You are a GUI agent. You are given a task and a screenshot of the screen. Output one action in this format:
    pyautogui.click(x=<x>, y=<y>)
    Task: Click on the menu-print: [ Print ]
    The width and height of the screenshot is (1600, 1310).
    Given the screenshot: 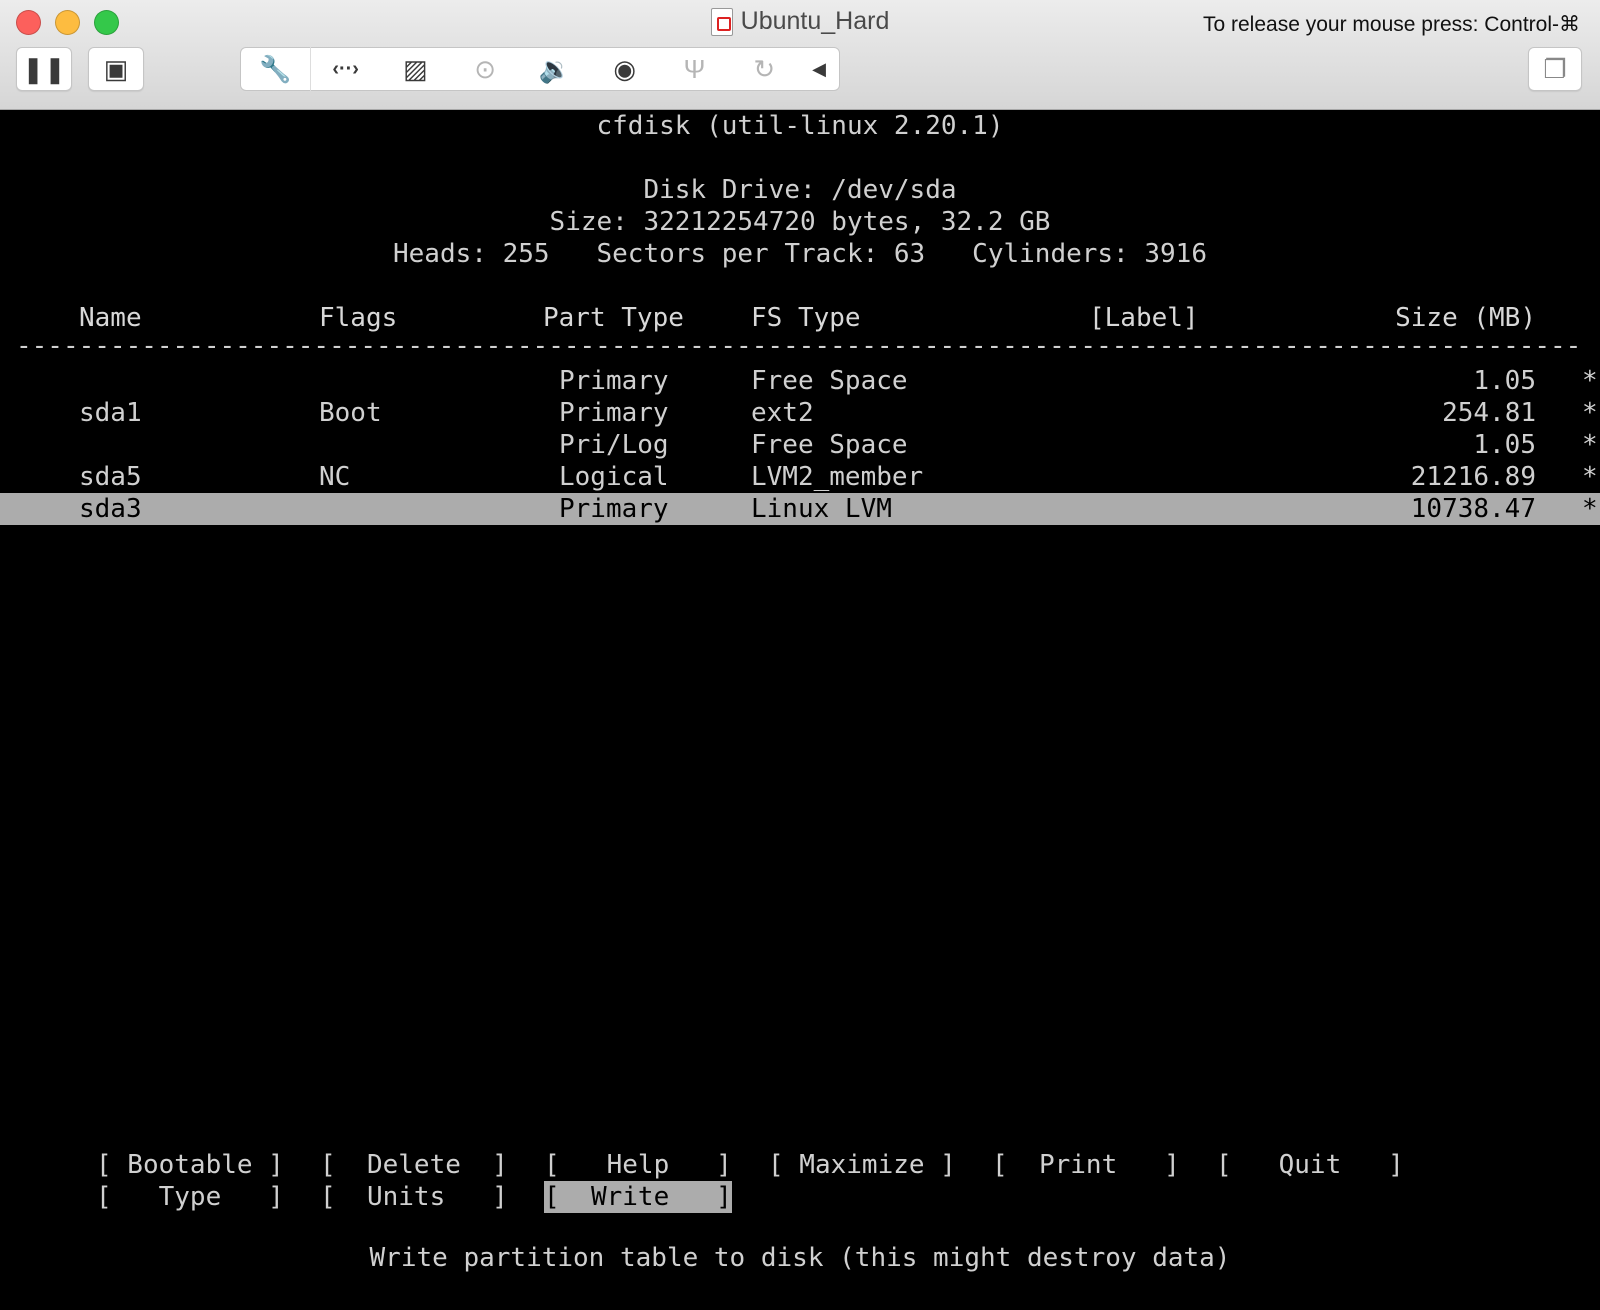 What is the action you would take?
    pyautogui.click(x=1086, y=1165)
    